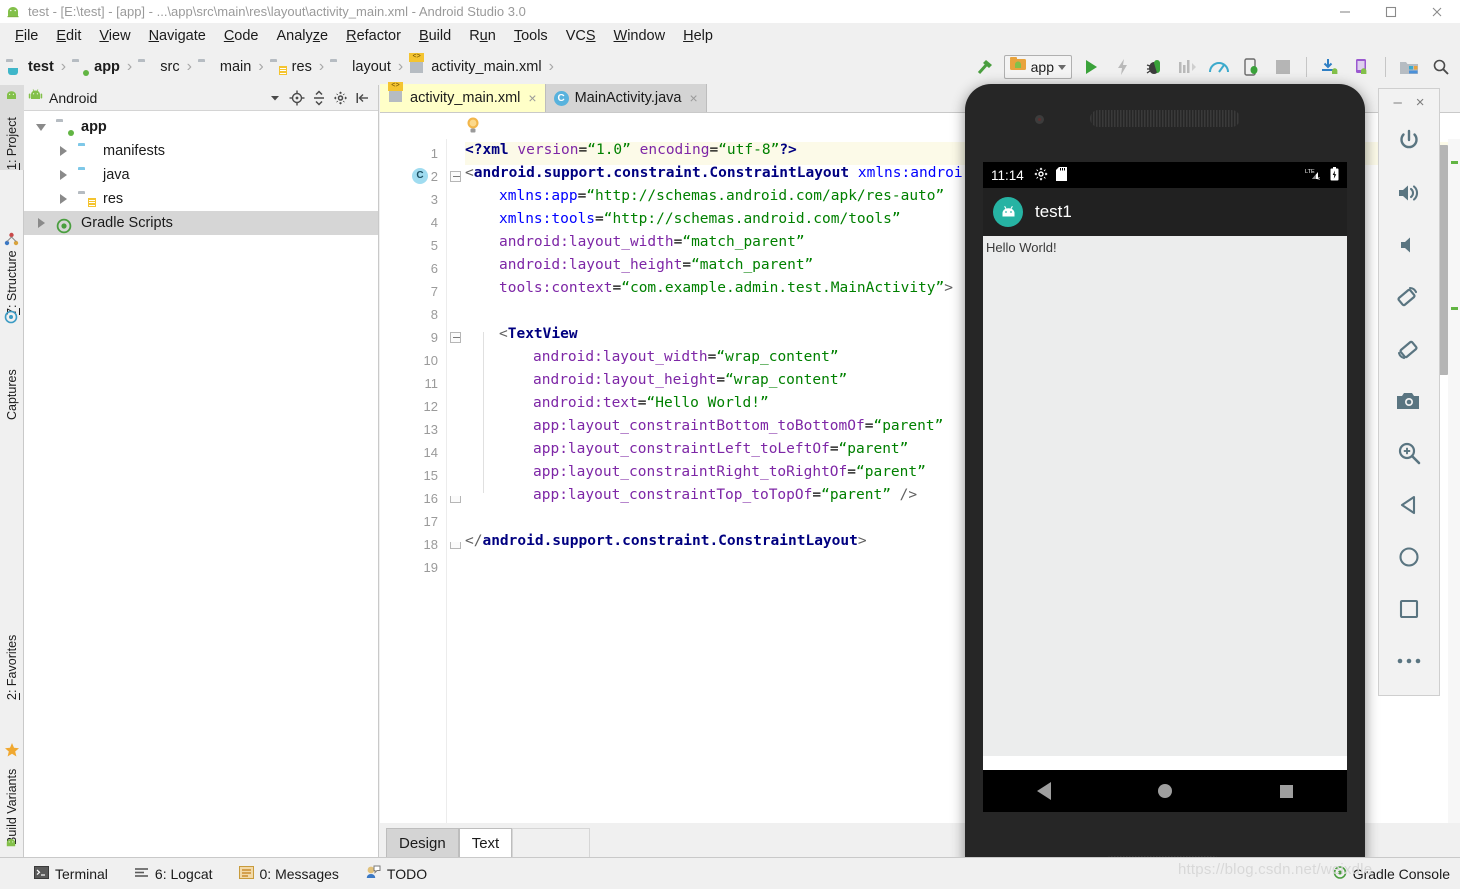 The width and height of the screenshot is (1460, 889). What do you see at coordinates (319, 98) in the screenshot?
I see `collapse-all-icon` at bounding box center [319, 98].